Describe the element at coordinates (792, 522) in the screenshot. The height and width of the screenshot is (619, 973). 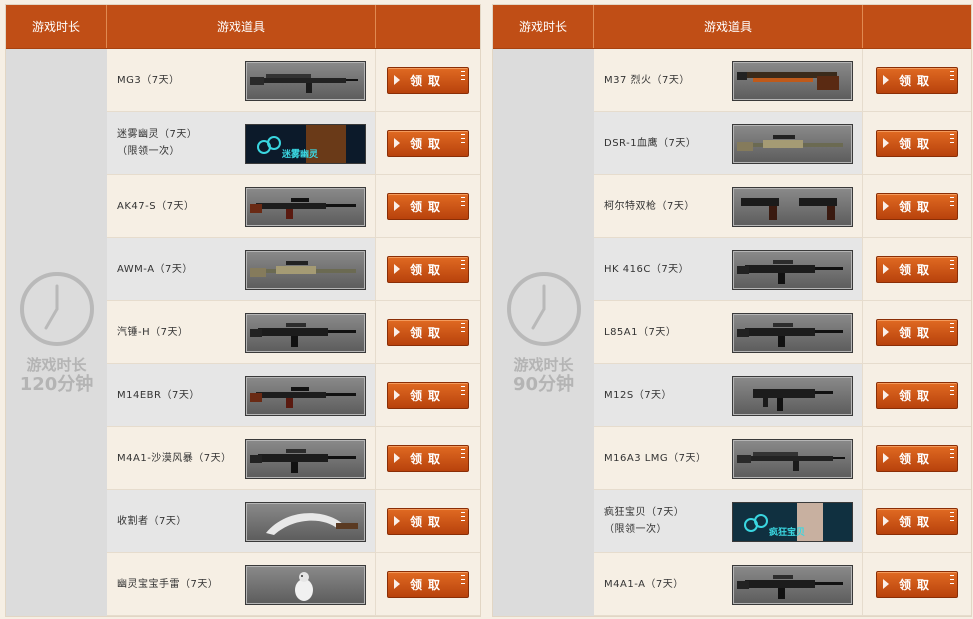
I see `character-icon: 疯狂宝贝` at that location.